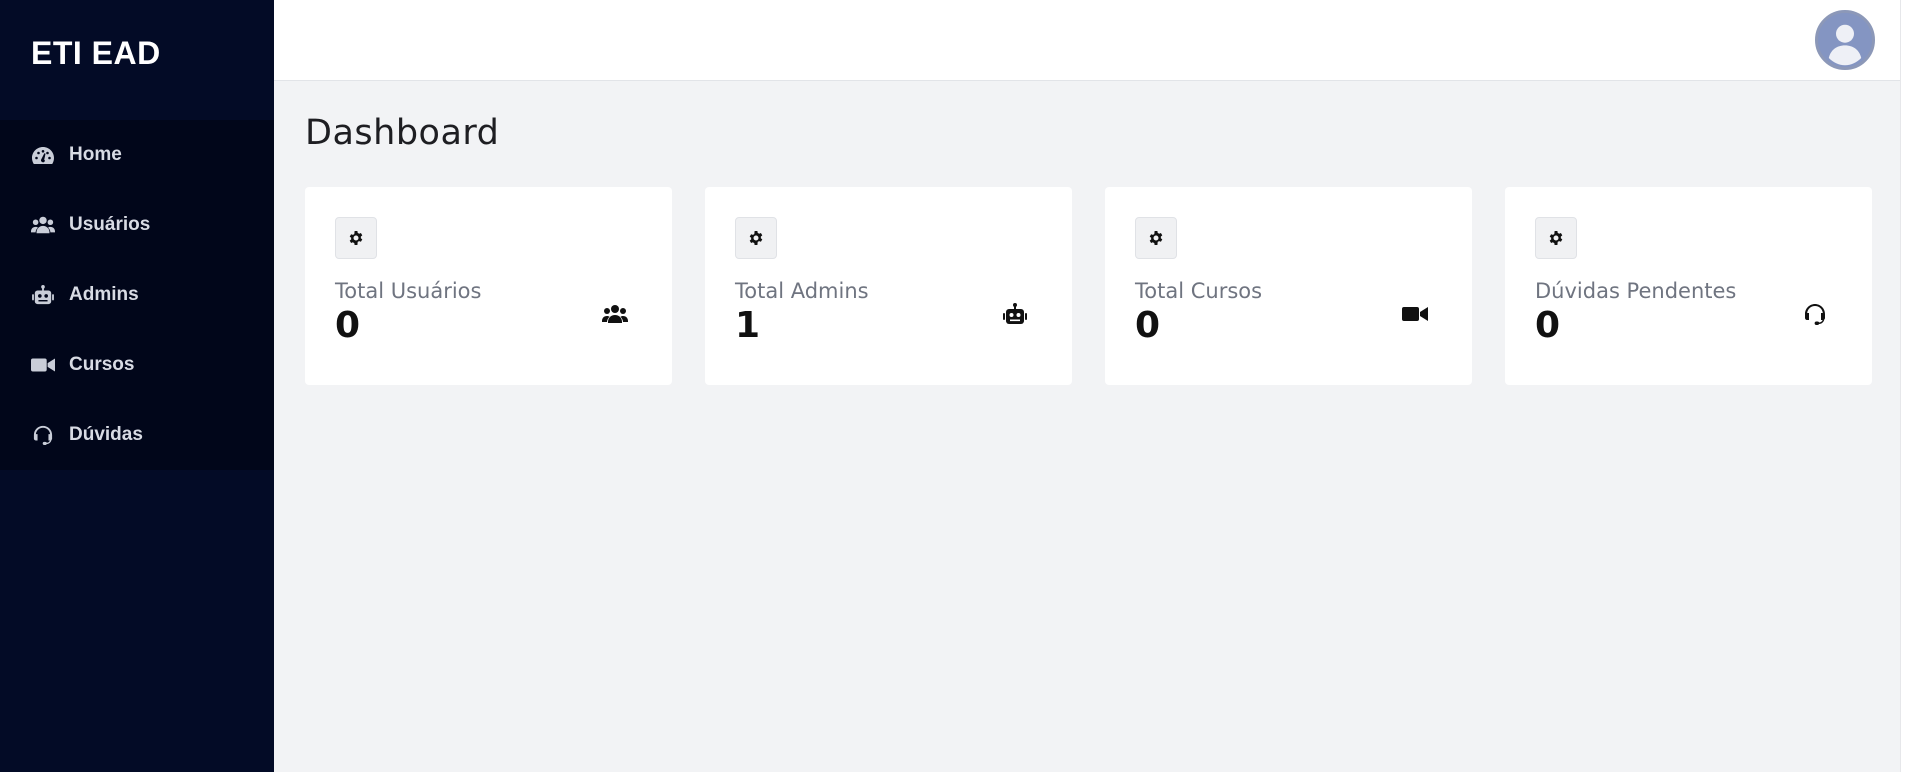  I want to click on brand-logo: ETI EAD, so click(137, 60).